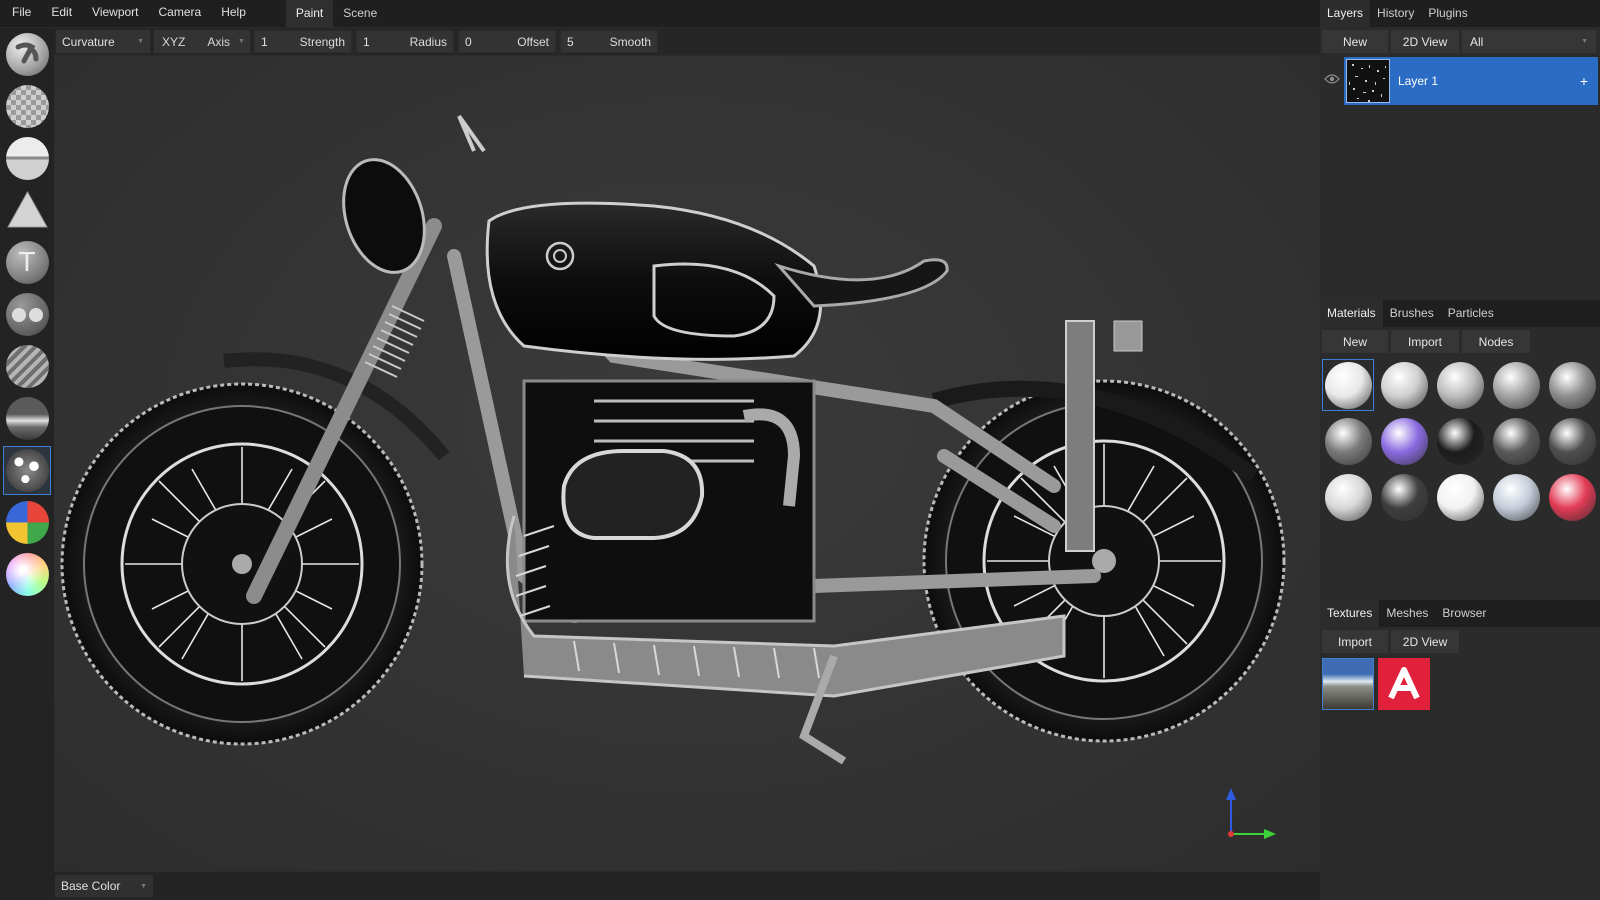 The width and height of the screenshot is (1600, 900). What do you see at coordinates (1496, 341) in the screenshot?
I see `nodes-button: Nodes` at bounding box center [1496, 341].